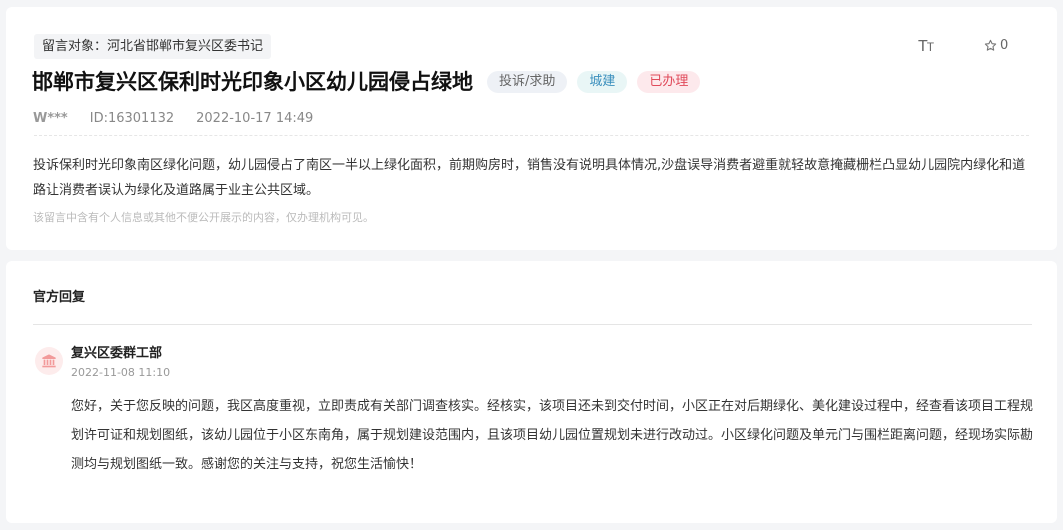 This screenshot has height=530, width=1063. Describe the element at coordinates (669, 82) in the screenshot. I see `status-badge: 已办理` at that location.